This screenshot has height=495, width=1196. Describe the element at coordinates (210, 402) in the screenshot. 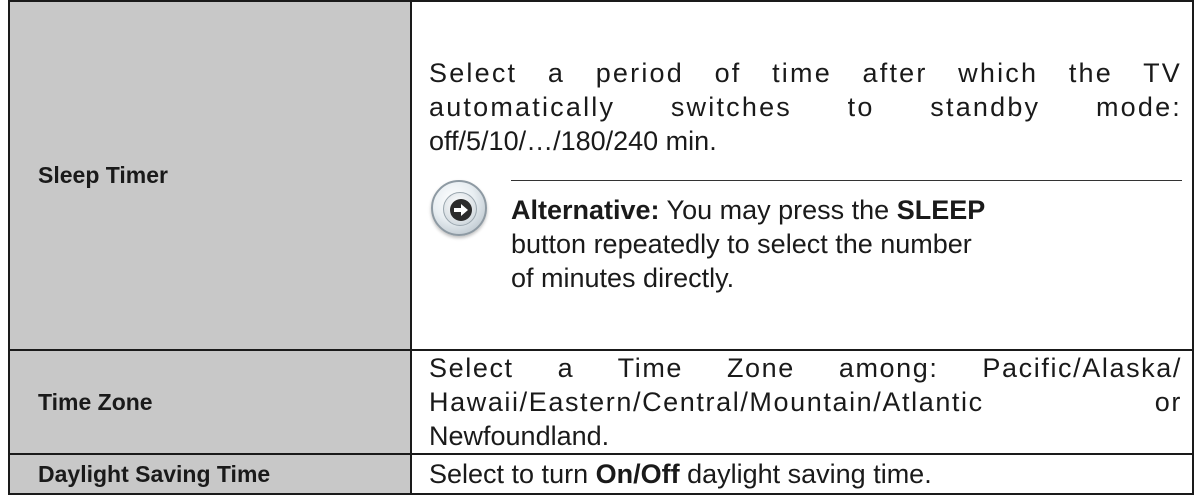

I see `setting-label-time-zone: Time Zone` at that location.